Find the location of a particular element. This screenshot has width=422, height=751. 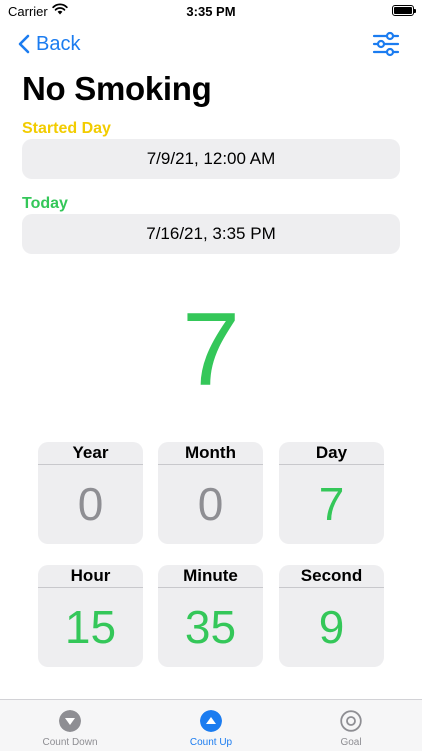

day-value: 7 is located at coordinates (331, 504).